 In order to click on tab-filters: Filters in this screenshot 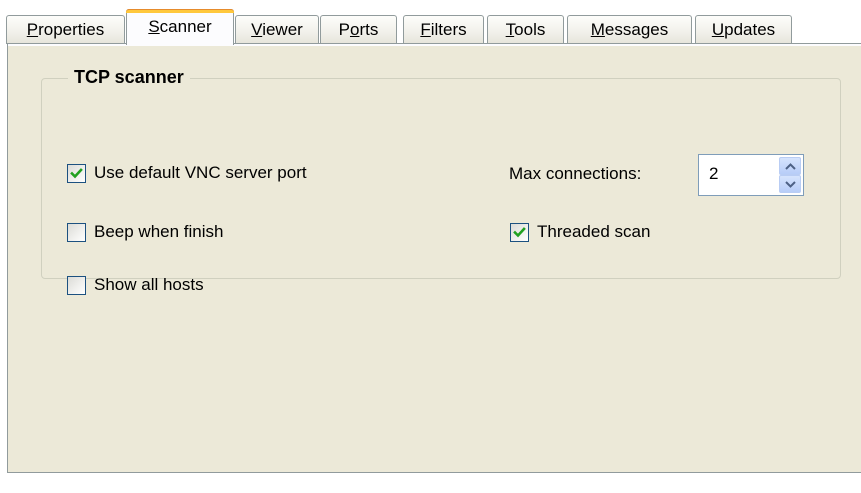, I will do `click(443, 29)`.